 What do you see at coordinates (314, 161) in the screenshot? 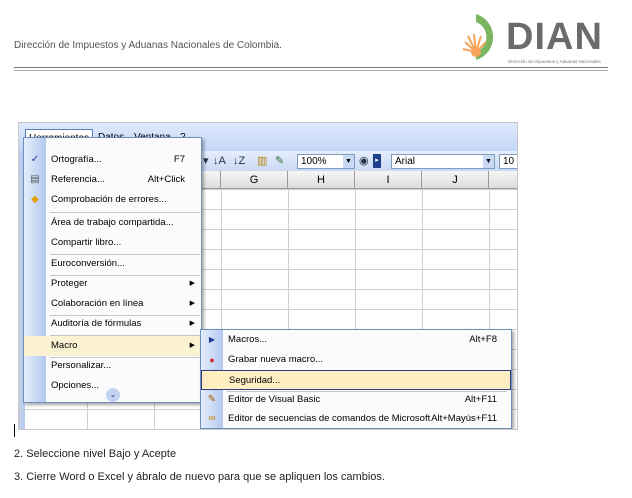
I see `zoom-value: 100%` at bounding box center [314, 161].